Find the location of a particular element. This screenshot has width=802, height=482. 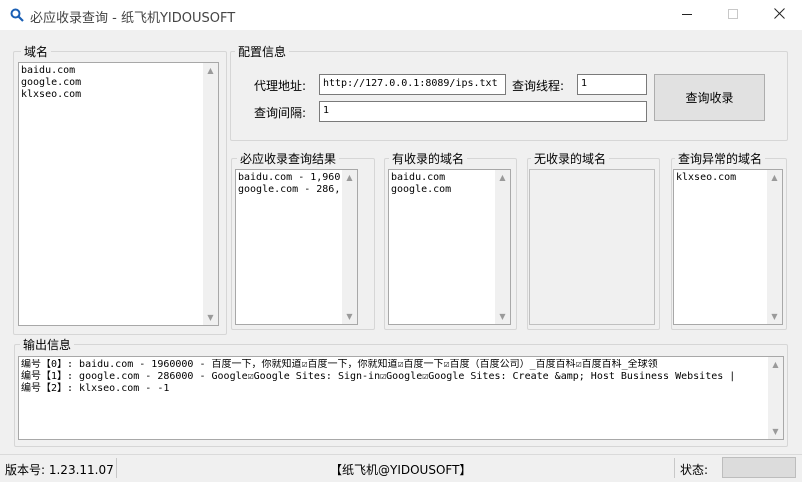

errors-list-scrollbar: ▲ ▼ is located at coordinates (774, 247).